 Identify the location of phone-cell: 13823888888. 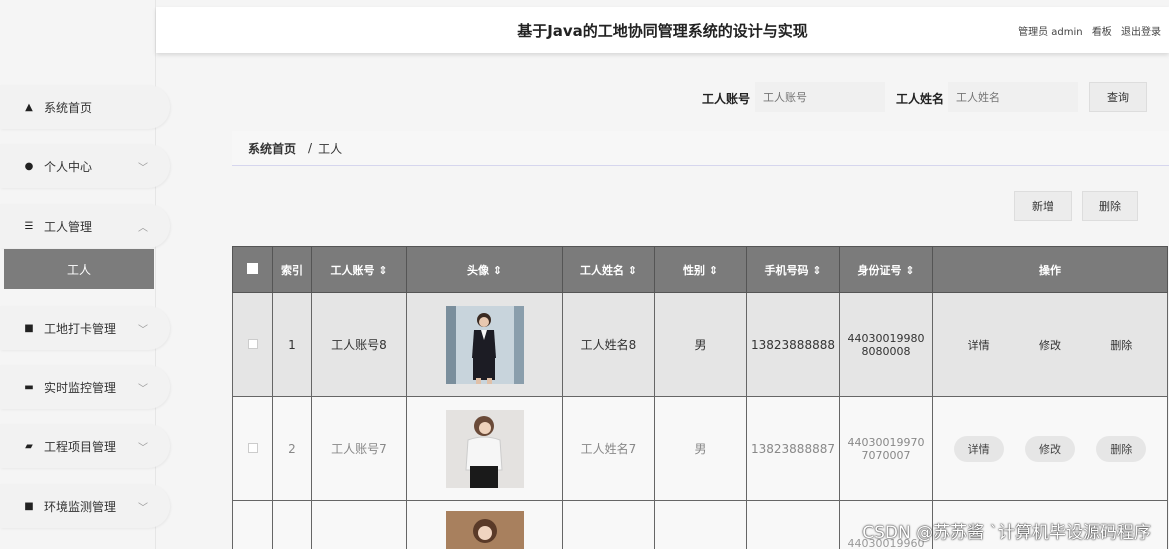
(793, 344).